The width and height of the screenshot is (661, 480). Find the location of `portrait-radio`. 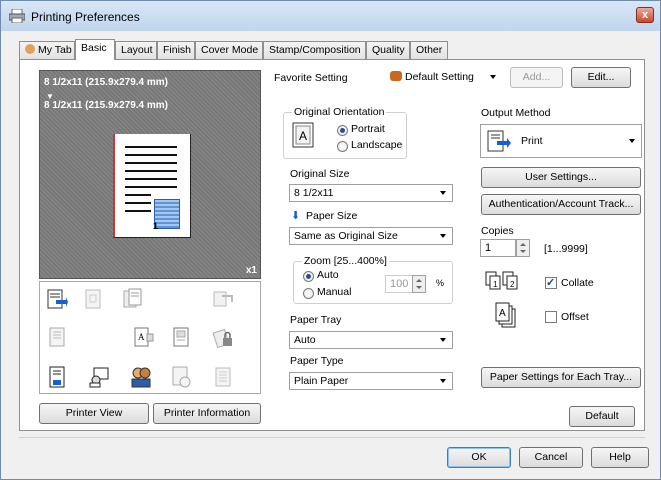

portrait-radio is located at coordinates (342, 130).